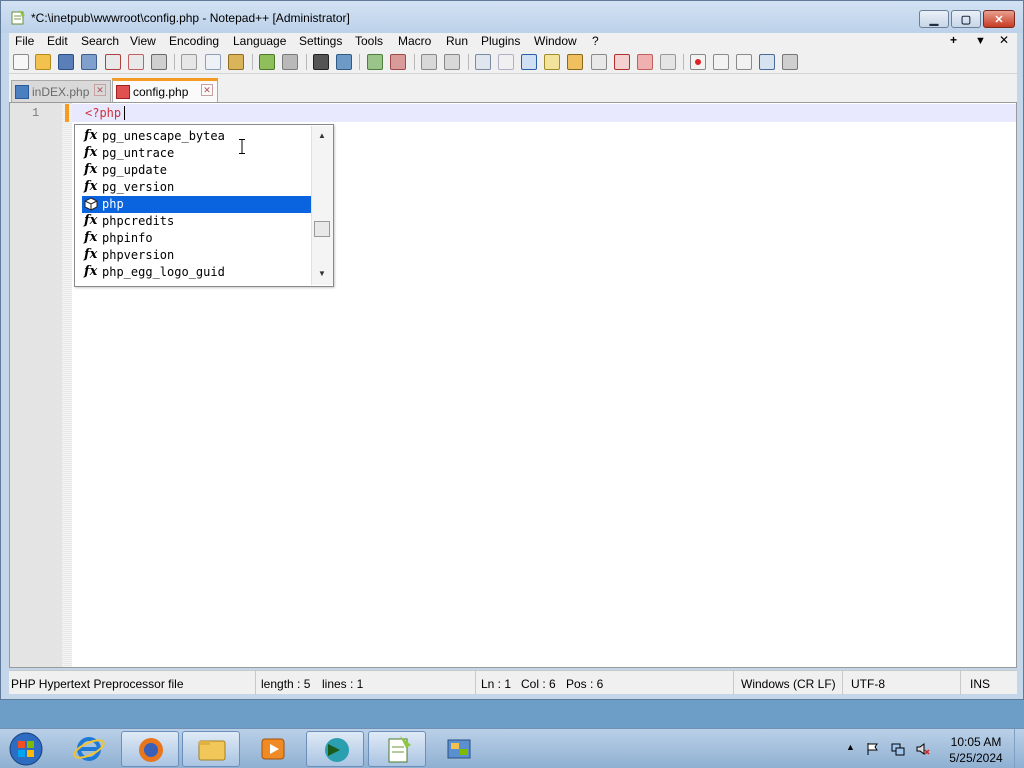 This screenshot has height=768, width=1024. Describe the element at coordinates (91, 152) in the screenshot. I see `function-icon: fx` at that location.